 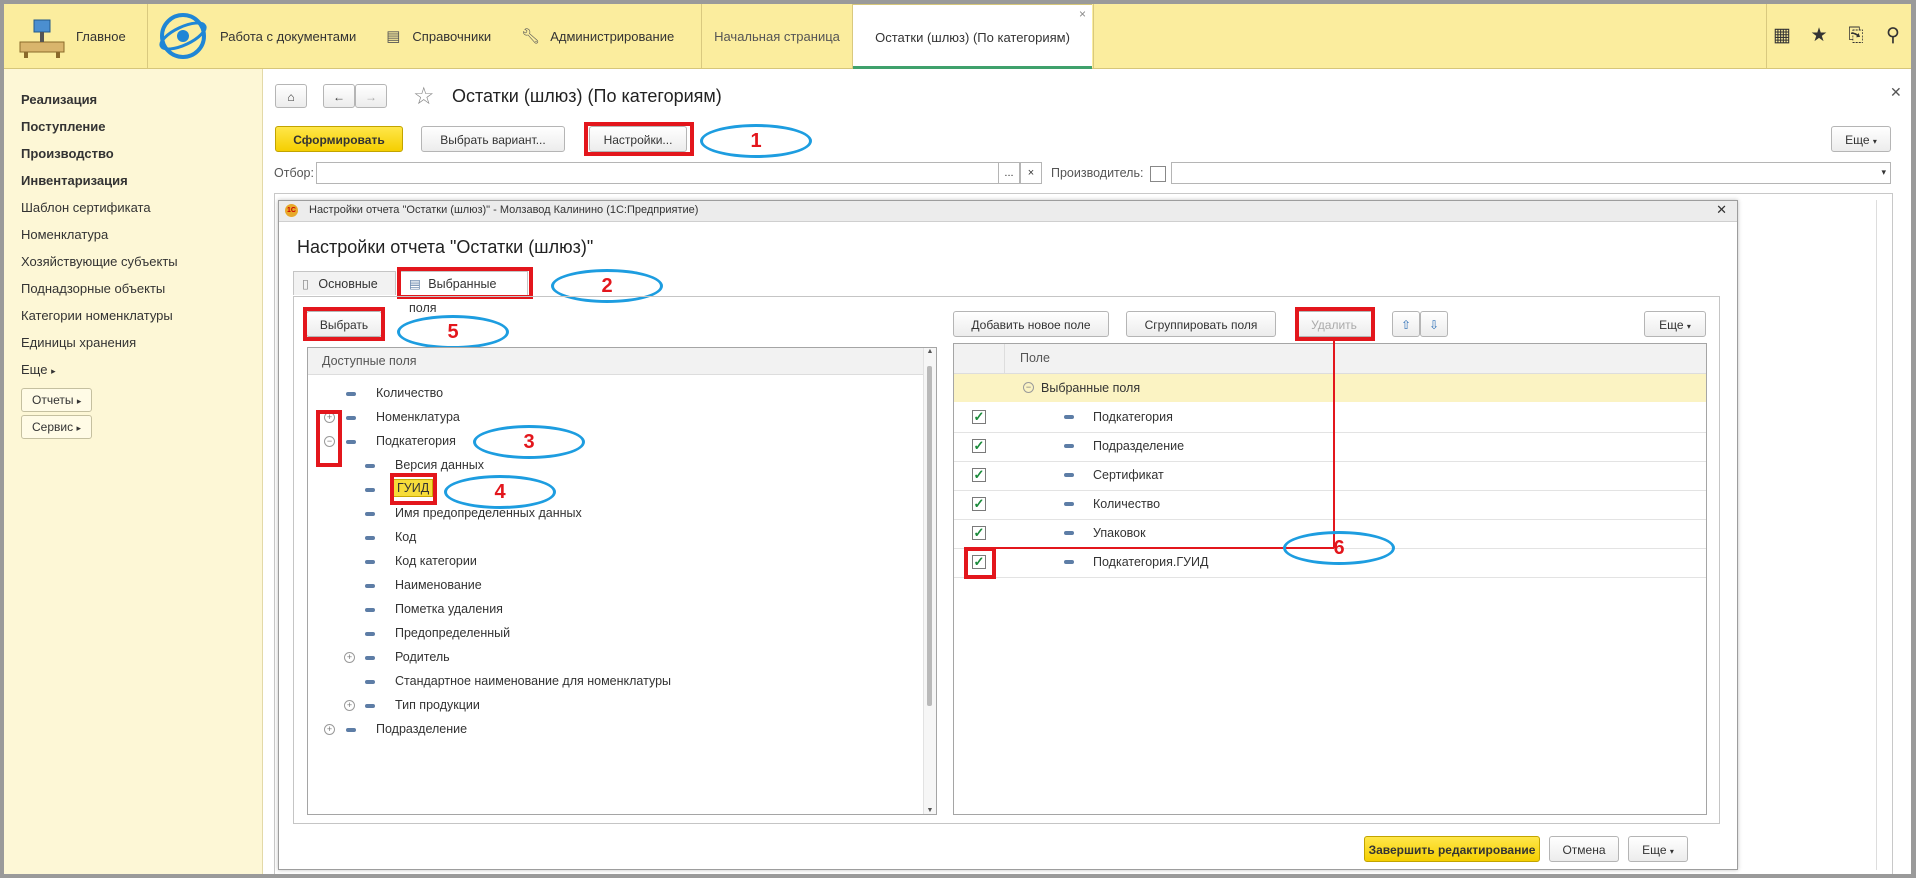 I want to click on tree-row: Наименование, so click(x=608, y=586).